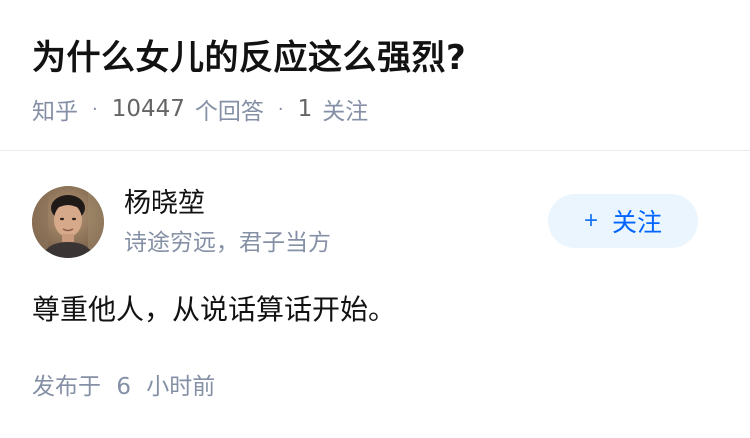  Describe the element at coordinates (590, 220) in the screenshot. I see `plus-icon: +` at that location.